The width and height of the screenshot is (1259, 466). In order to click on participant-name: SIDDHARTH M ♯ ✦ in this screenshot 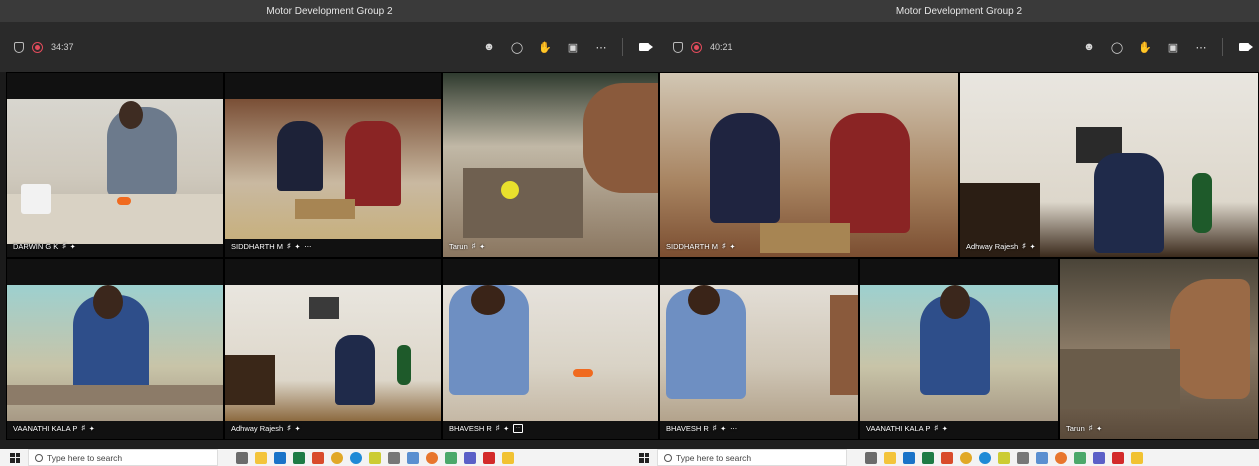, I will do `click(701, 246)`.